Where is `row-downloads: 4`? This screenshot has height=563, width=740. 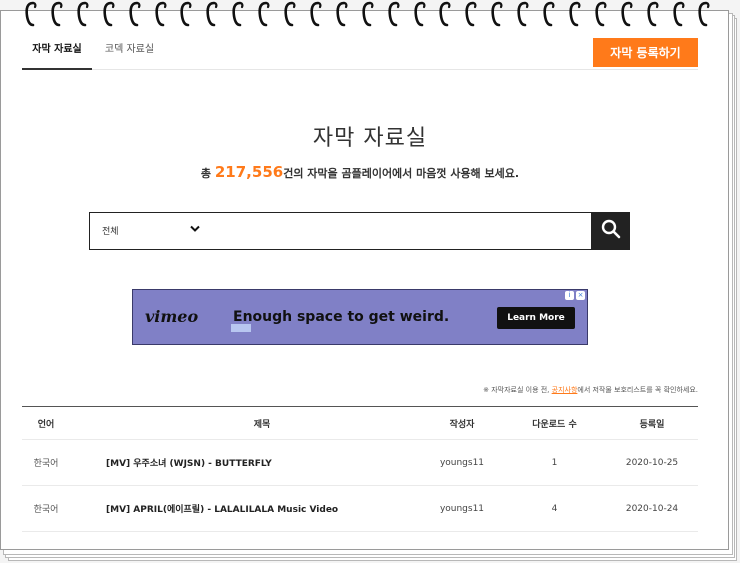
row-downloads: 4 is located at coordinates (554, 508).